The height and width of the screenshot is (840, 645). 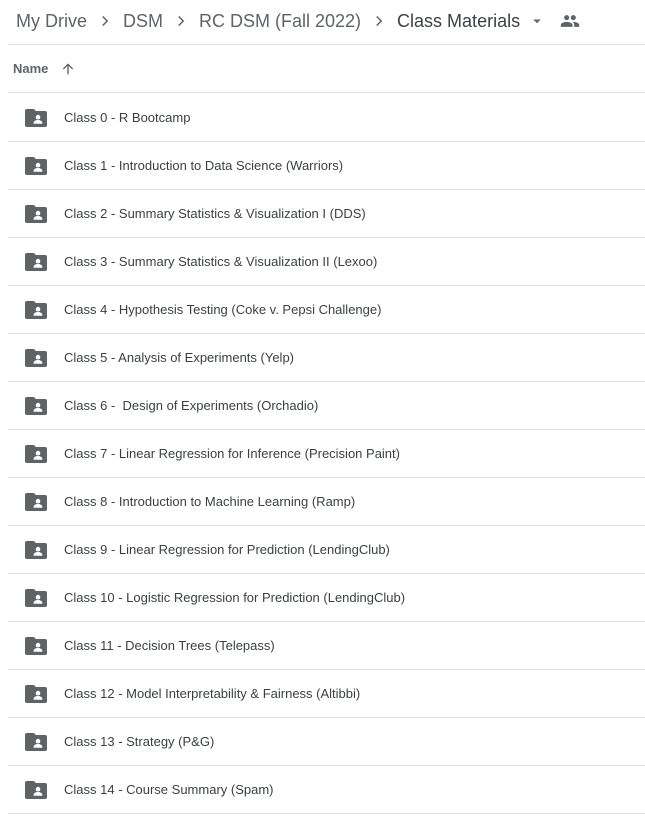 What do you see at coordinates (326, 790) in the screenshot?
I see `list-item: Class 14 - Course Summary (Spam)` at bounding box center [326, 790].